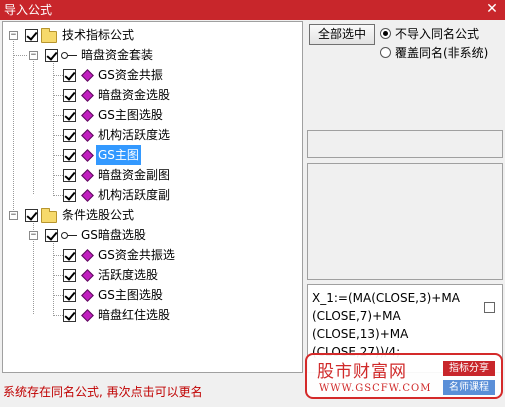  What do you see at coordinates (342, 34) in the screenshot?
I see `select-all-button: 全部选中` at bounding box center [342, 34].